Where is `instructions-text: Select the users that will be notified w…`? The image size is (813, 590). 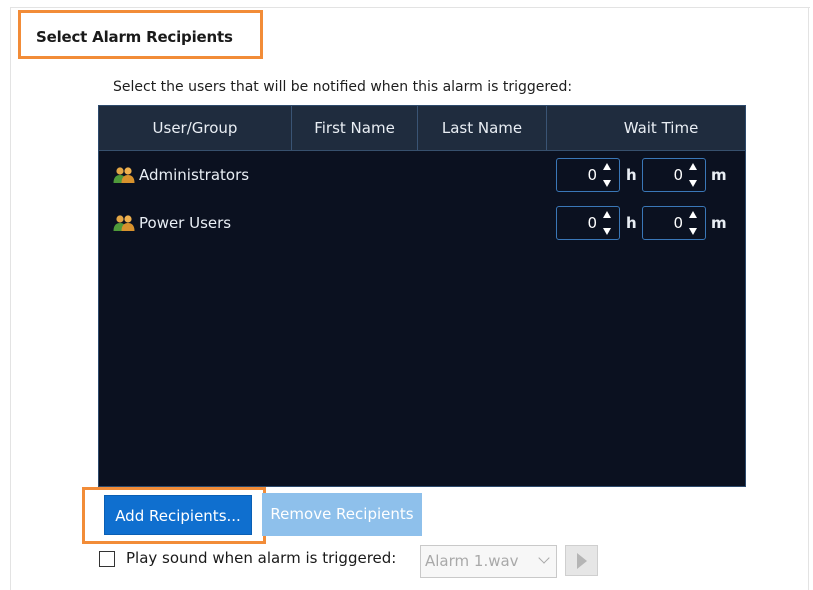 instructions-text: Select the users that will be notified w… is located at coordinates (343, 87).